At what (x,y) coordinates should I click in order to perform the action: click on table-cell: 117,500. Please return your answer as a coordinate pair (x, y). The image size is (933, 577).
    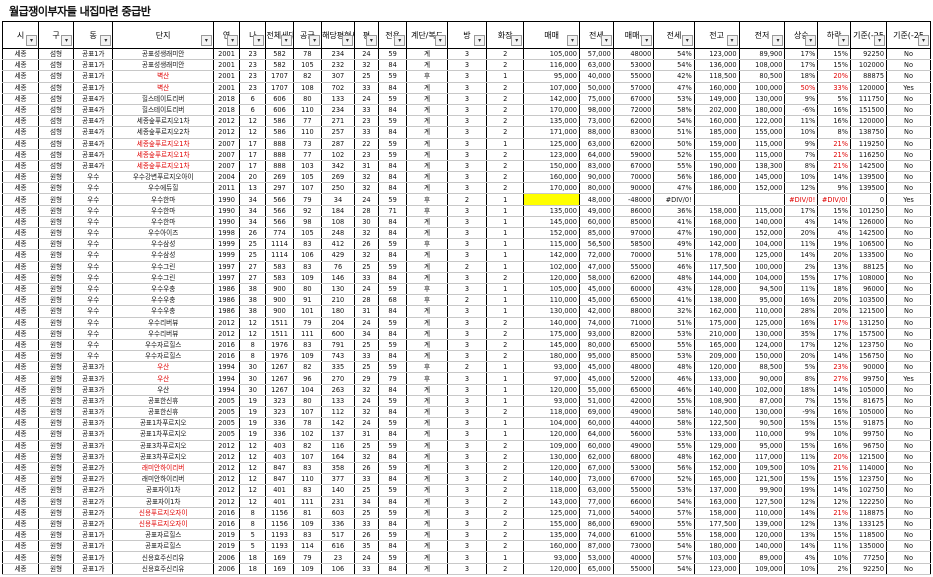
    Looking at the image, I should click on (716, 267).